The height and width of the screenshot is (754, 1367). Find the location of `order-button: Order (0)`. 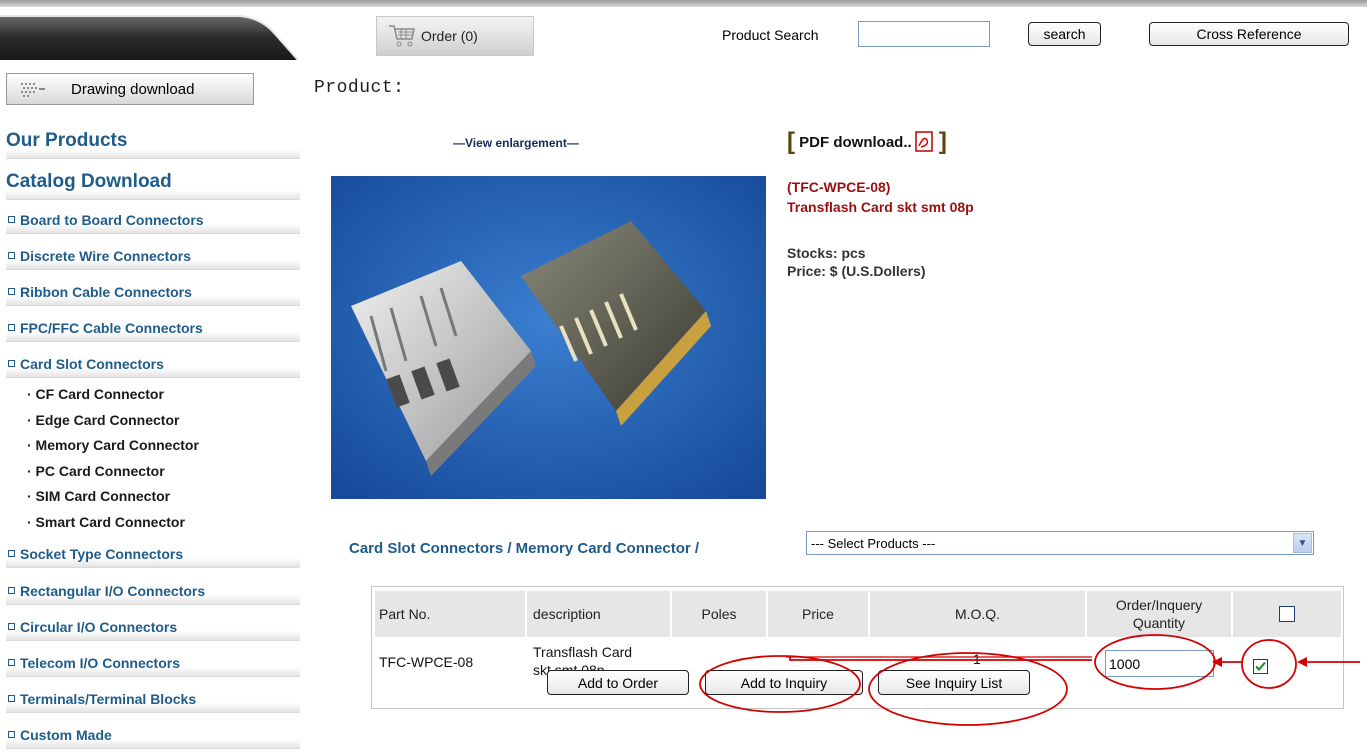

order-button: Order (0) is located at coordinates (455, 36).